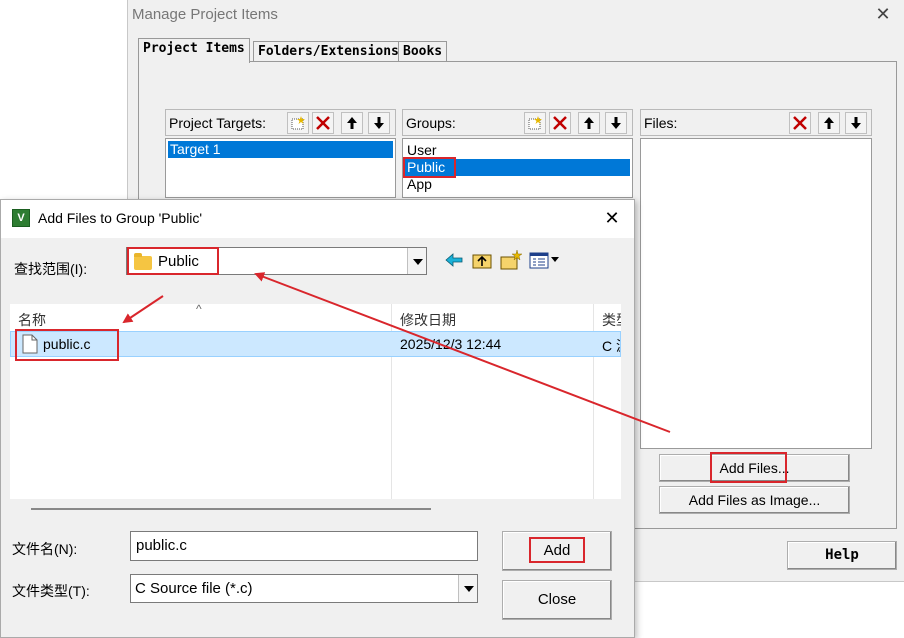 The height and width of the screenshot is (638, 904). I want to click on look-in-label: 查找范围(I):, so click(51, 269).